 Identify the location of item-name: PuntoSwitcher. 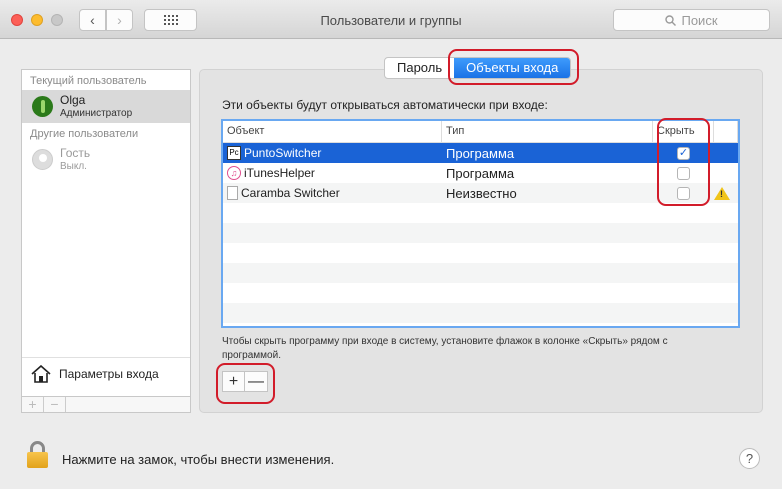
(283, 153).